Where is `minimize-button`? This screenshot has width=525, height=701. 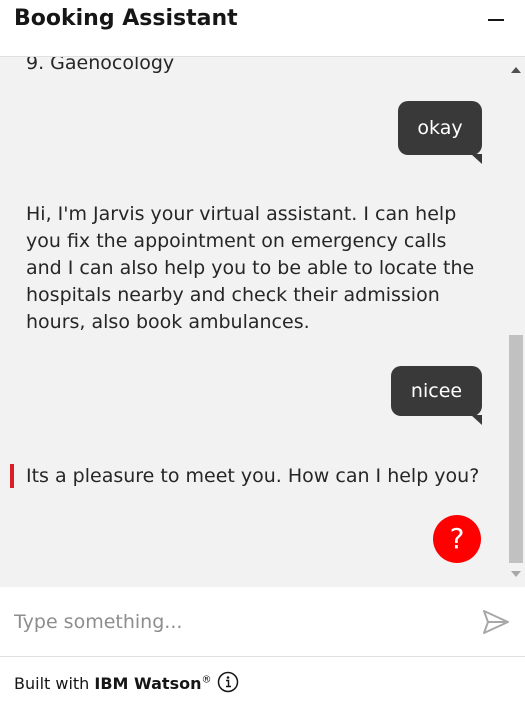 minimize-button is located at coordinates (496, 21).